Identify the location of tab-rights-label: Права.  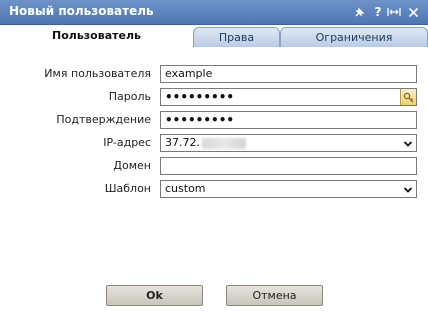
(236, 37).